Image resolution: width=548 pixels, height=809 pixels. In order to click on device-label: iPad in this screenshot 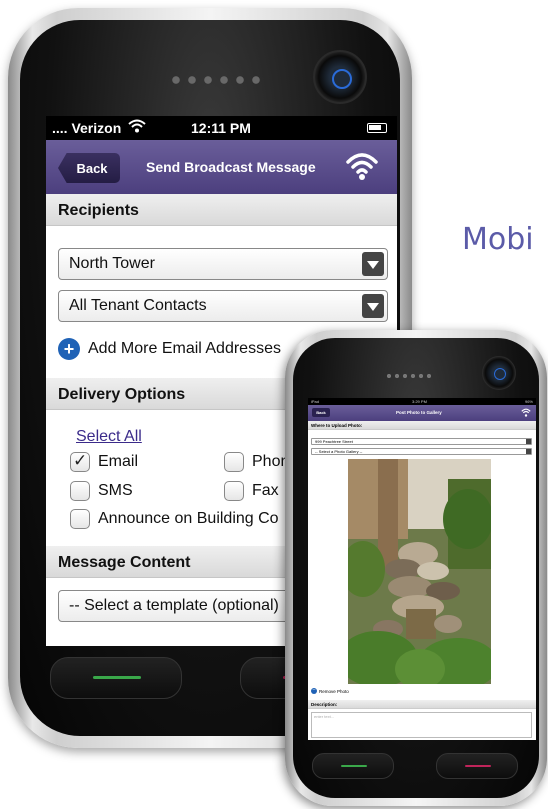, I will do `click(315, 401)`.